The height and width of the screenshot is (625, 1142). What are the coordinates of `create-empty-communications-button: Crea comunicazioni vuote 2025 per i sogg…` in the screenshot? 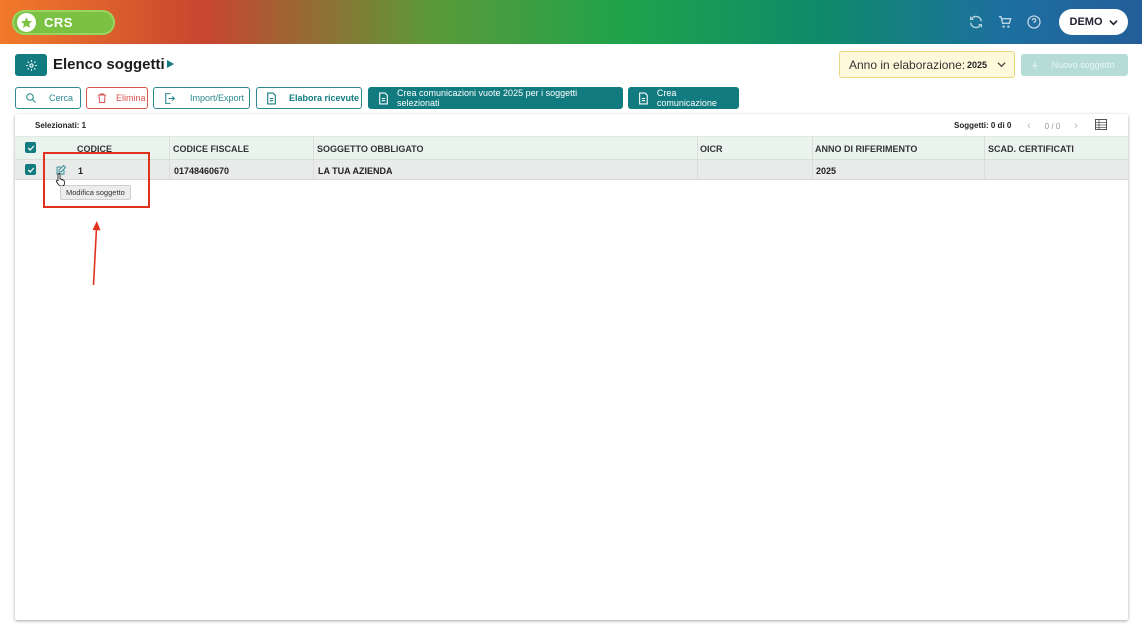 It's located at (495, 98).